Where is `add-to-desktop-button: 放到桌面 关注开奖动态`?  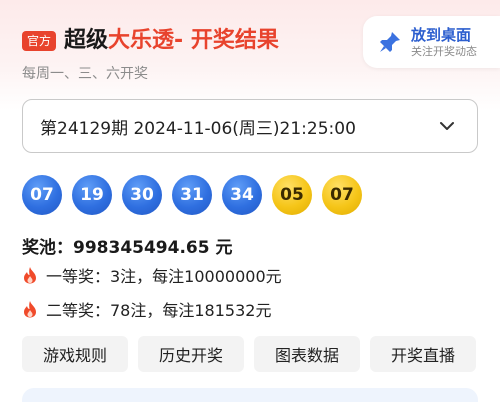
add-to-desktop-button: 放到桌面 关注开奖动态 is located at coordinates (431, 42).